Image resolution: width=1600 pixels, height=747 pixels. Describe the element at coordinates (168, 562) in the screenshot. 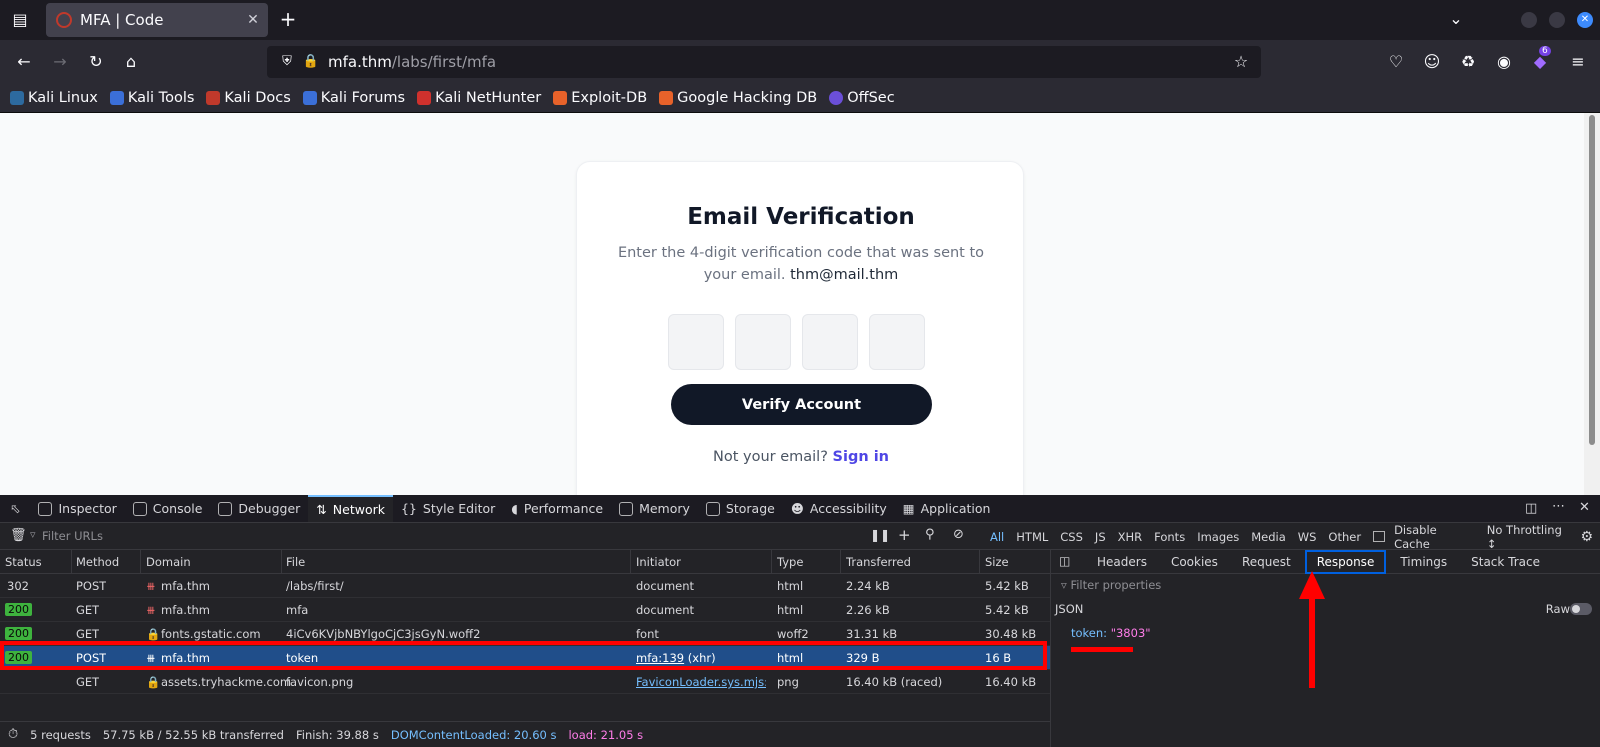

I see `col-domain: Domain` at that location.